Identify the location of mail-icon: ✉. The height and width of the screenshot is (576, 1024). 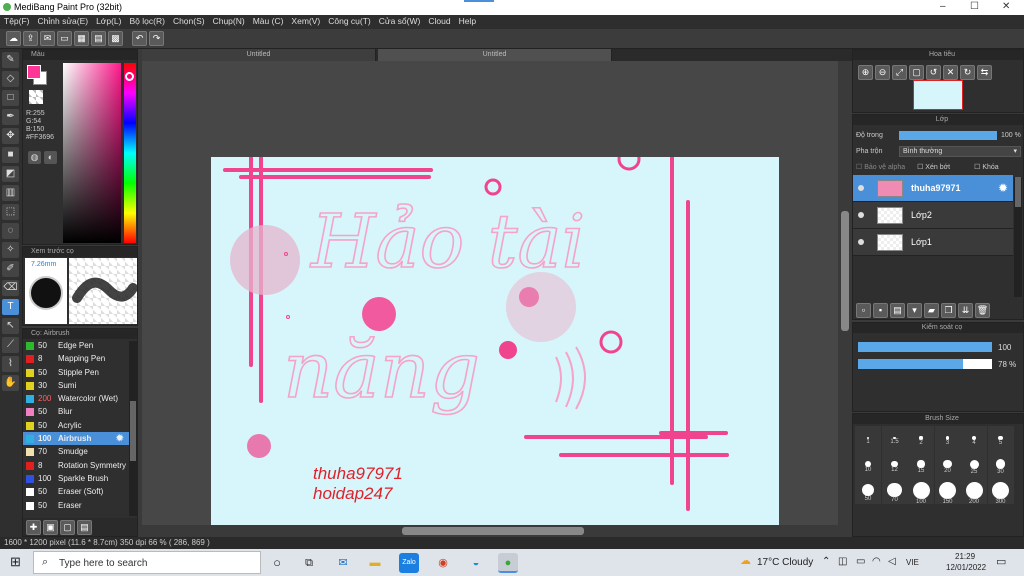
(343, 563).